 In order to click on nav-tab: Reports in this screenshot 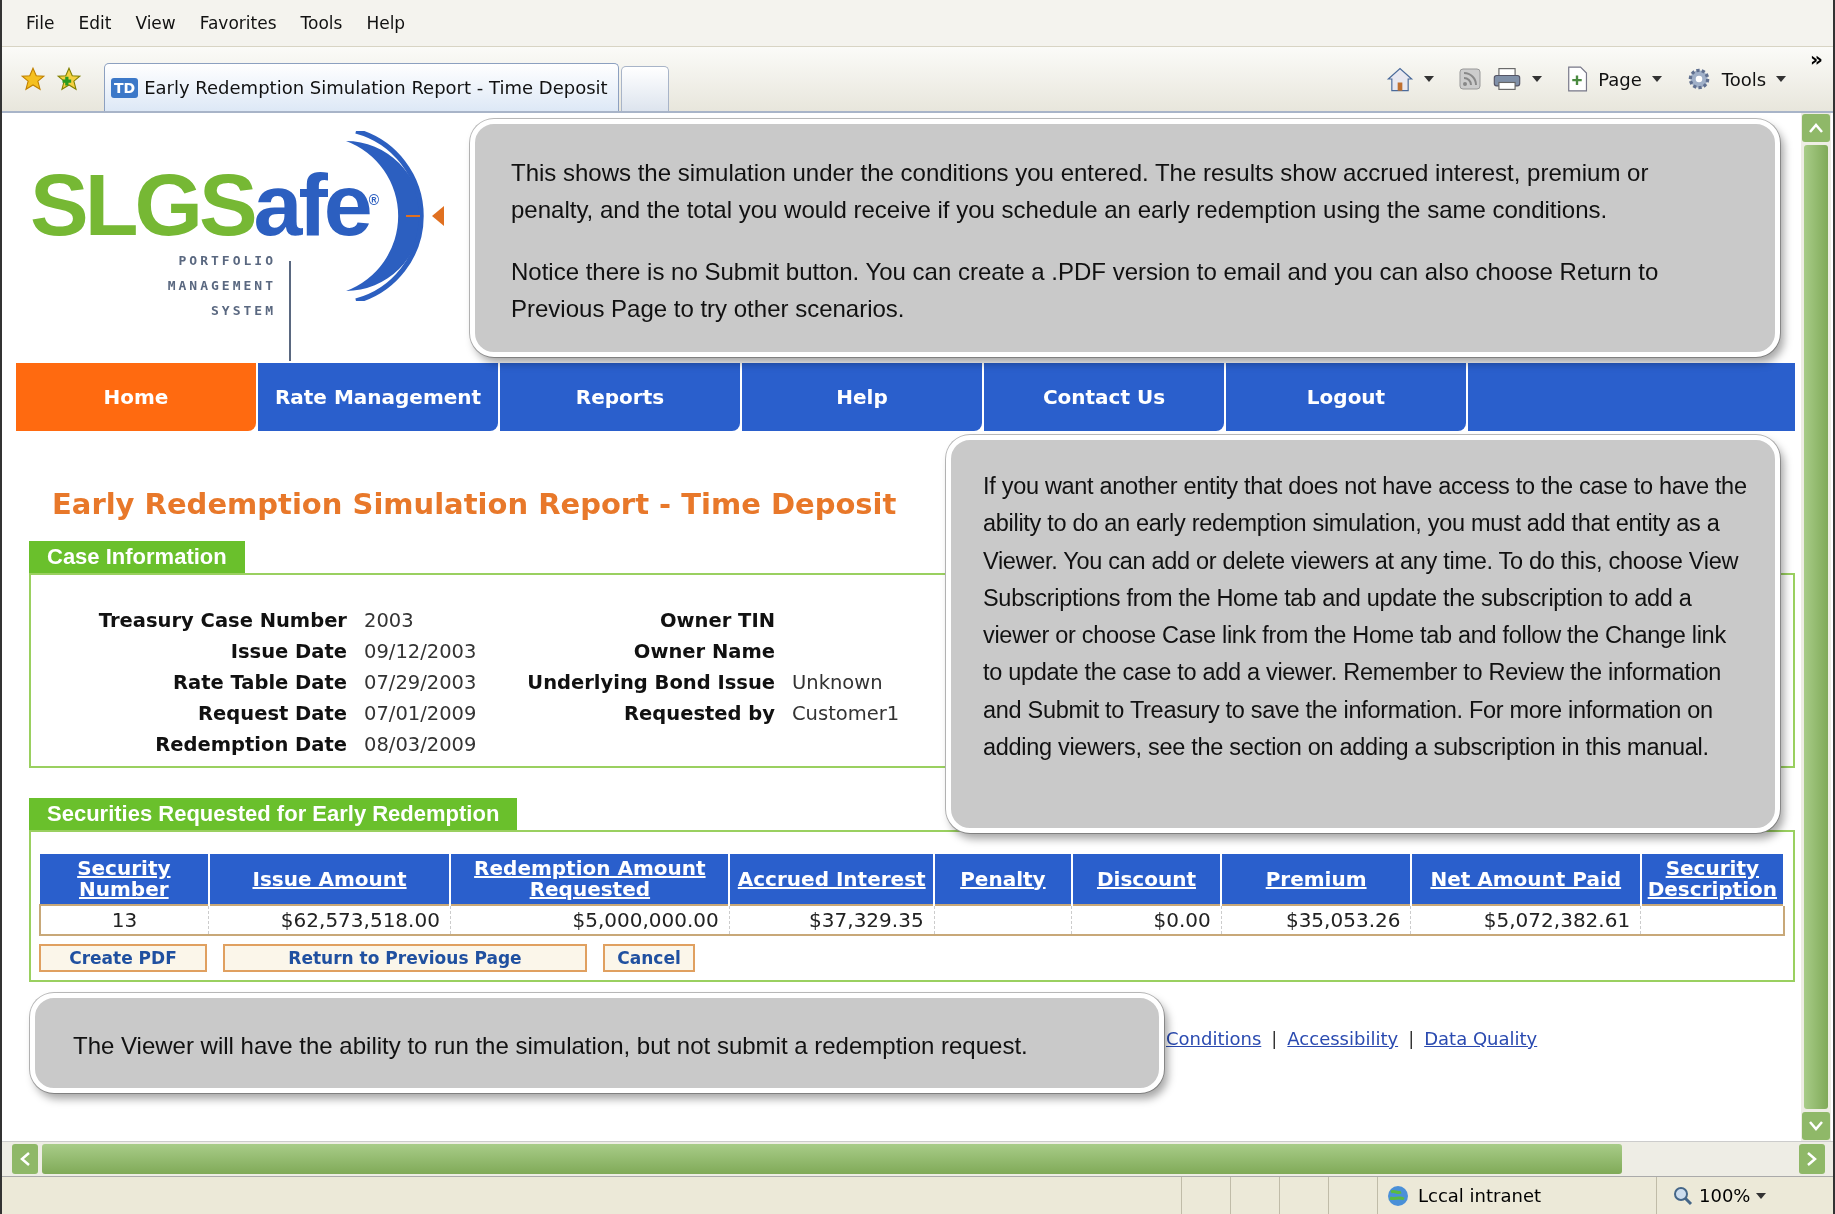, I will do `click(620, 397)`.